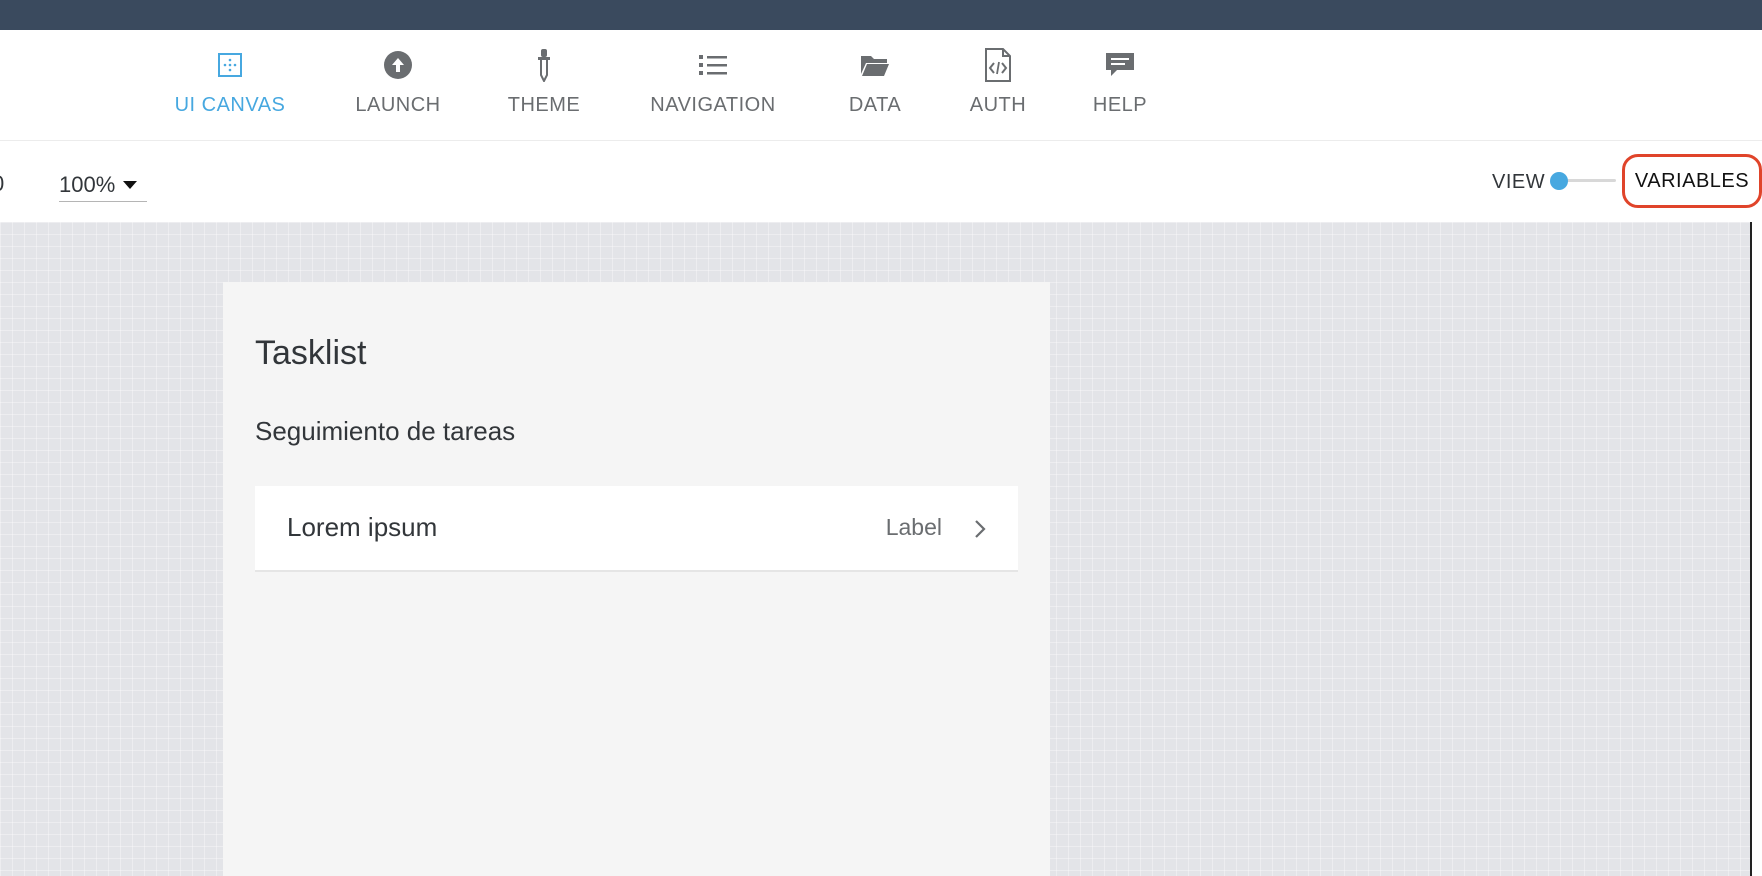 The width and height of the screenshot is (1762, 876). I want to click on chat-bubble-icon, so click(1120, 65).